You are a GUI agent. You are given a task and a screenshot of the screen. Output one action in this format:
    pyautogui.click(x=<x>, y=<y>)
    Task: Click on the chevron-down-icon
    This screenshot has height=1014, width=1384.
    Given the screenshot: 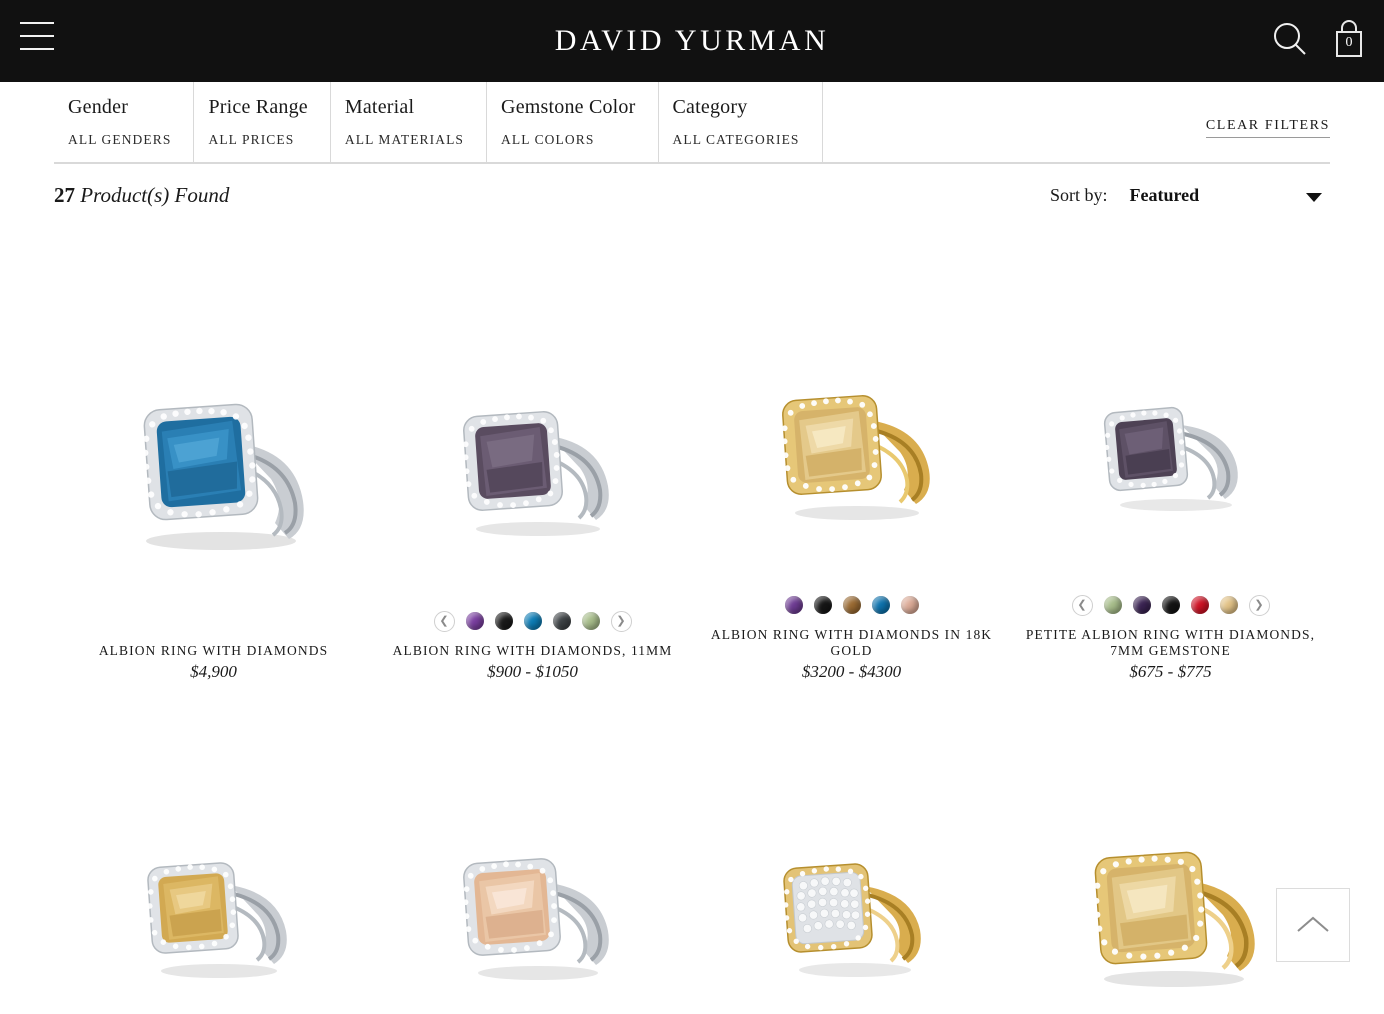 What is the action you would take?
    pyautogui.click(x=1314, y=197)
    